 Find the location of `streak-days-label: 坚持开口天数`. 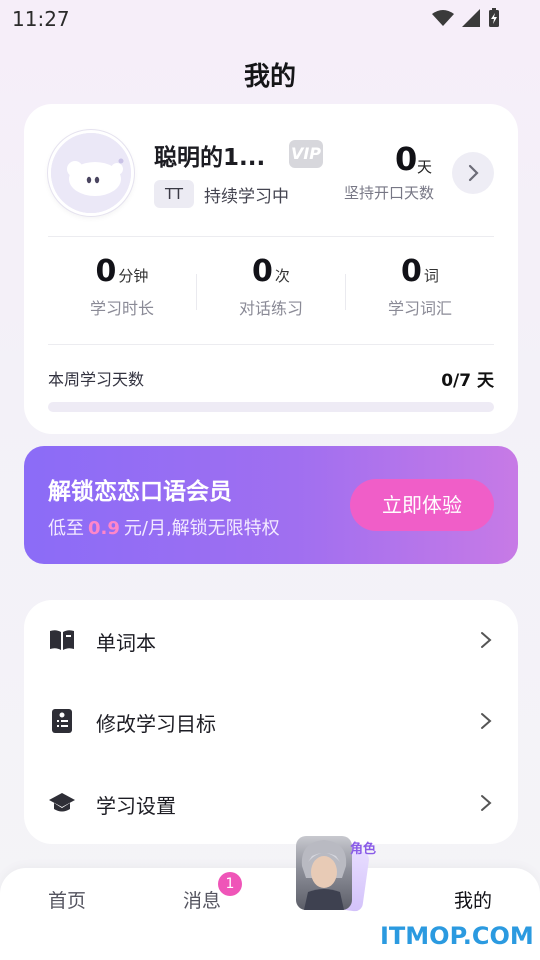

streak-days-label: 坚持开口天数 is located at coordinates (389, 193).